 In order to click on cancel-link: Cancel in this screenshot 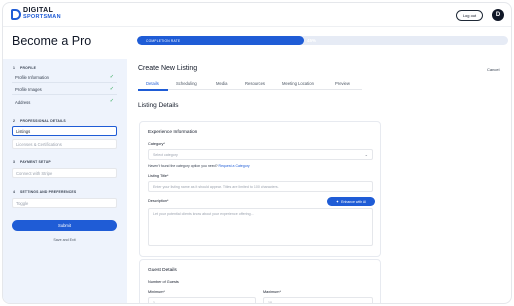, I will do `click(493, 69)`.